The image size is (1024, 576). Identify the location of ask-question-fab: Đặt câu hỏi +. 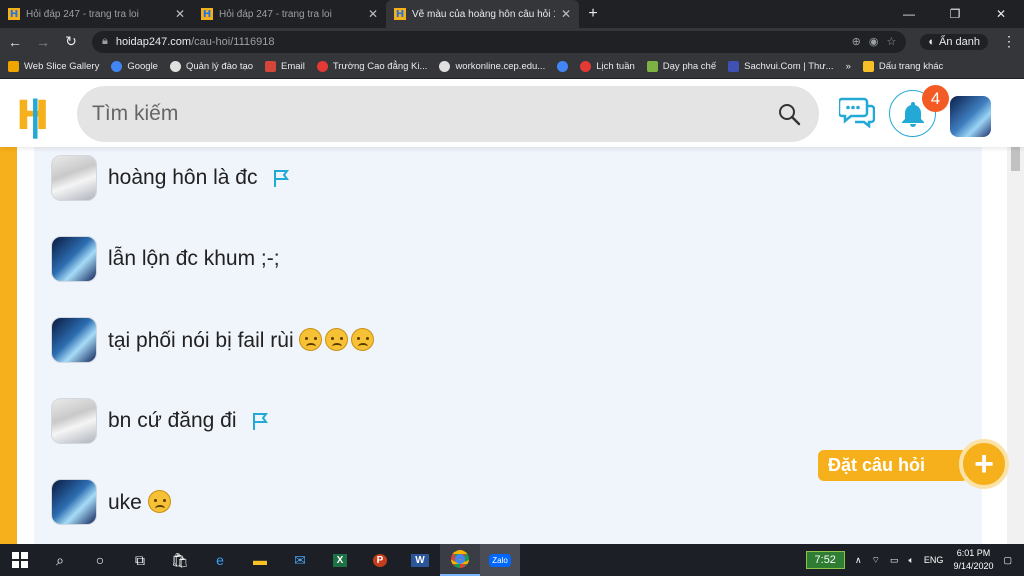
(913, 464).